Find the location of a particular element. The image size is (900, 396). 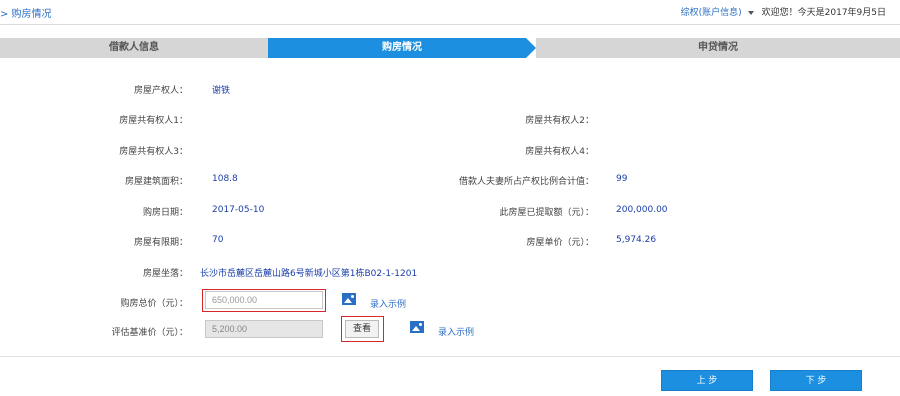

account-link: 综权(账户信息) is located at coordinates (711, 13).